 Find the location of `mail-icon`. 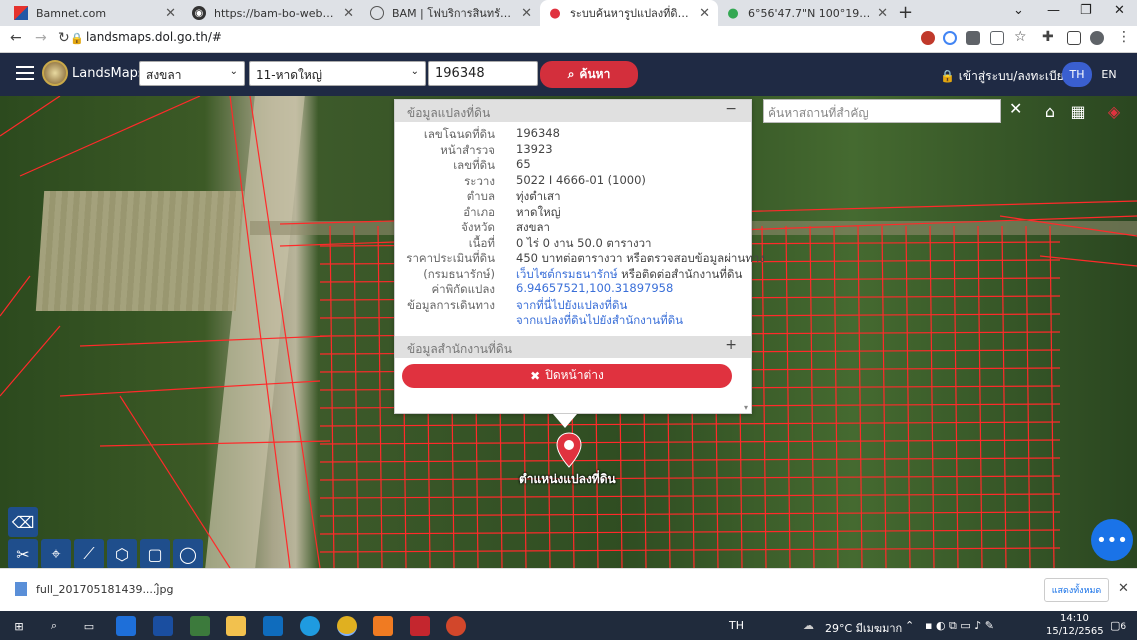

mail-icon is located at coordinates (163, 626).